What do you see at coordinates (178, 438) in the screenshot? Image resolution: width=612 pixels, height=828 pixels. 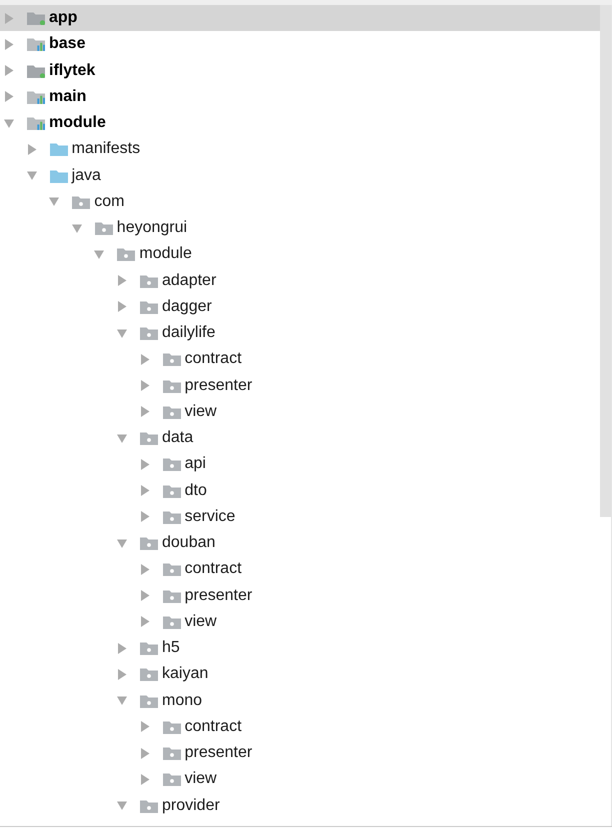 I see `tree-item-label: data` at bounding box center [178, 438].